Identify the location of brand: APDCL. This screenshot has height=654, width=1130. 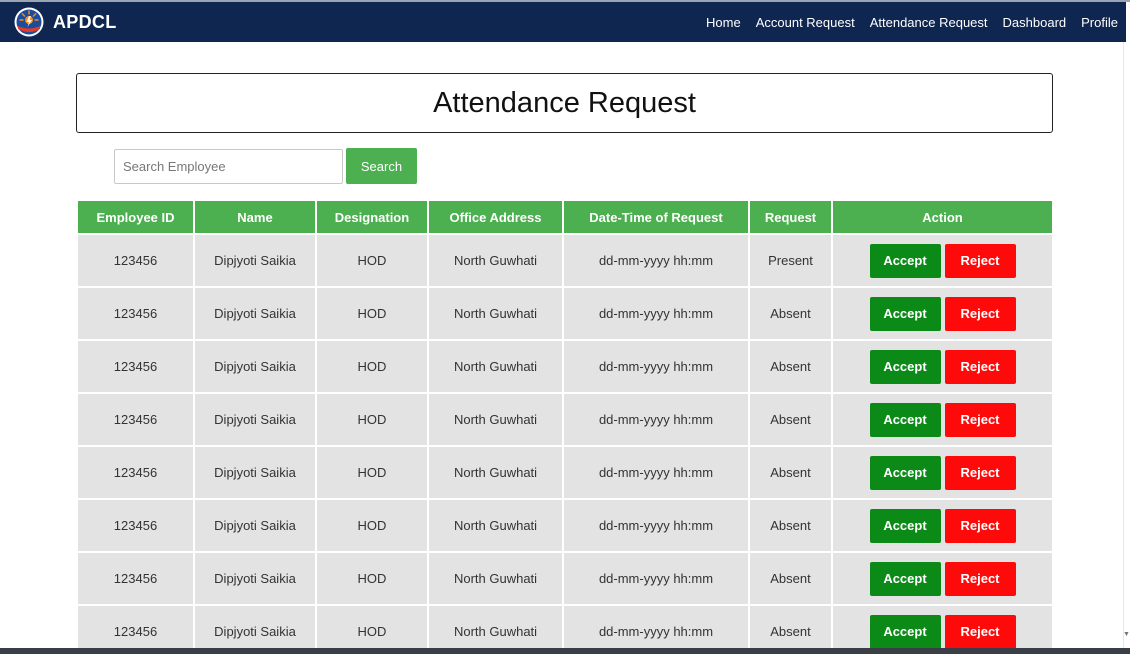
(58, 22).